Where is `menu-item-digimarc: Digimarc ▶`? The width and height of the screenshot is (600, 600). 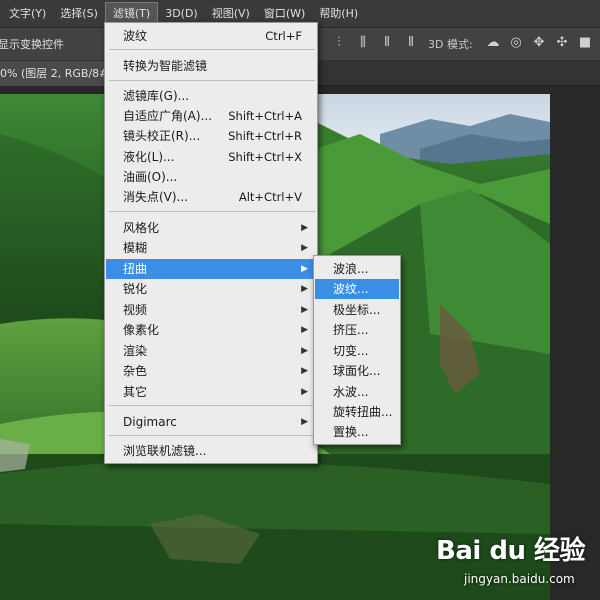
menu-item-digimarc: Digimarc ▶ is located at coordinates (211, 422).